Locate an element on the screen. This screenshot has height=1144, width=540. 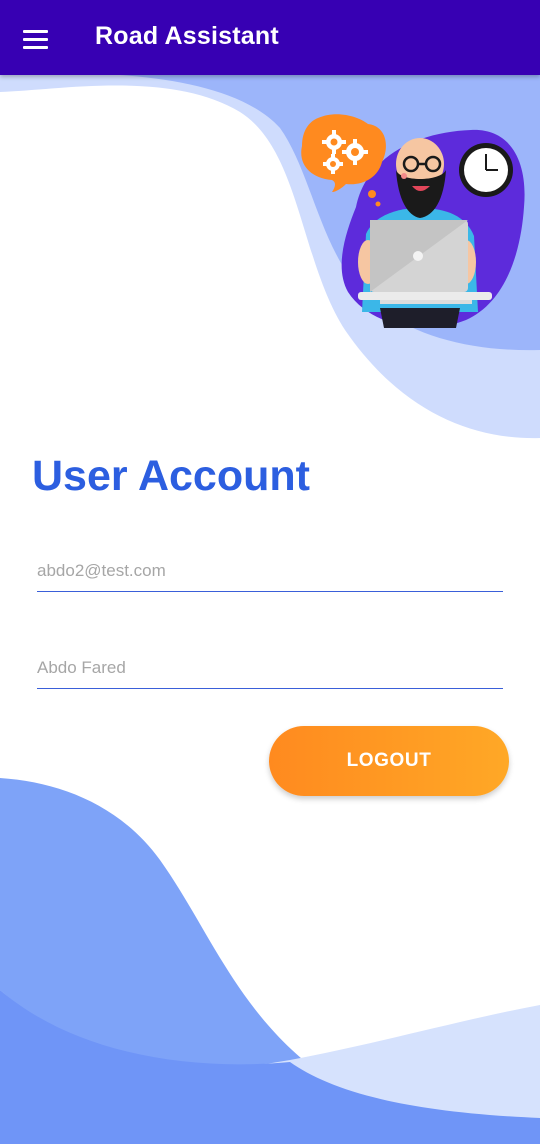
hamburger-menu-icon is located at coordinates (35, 39).